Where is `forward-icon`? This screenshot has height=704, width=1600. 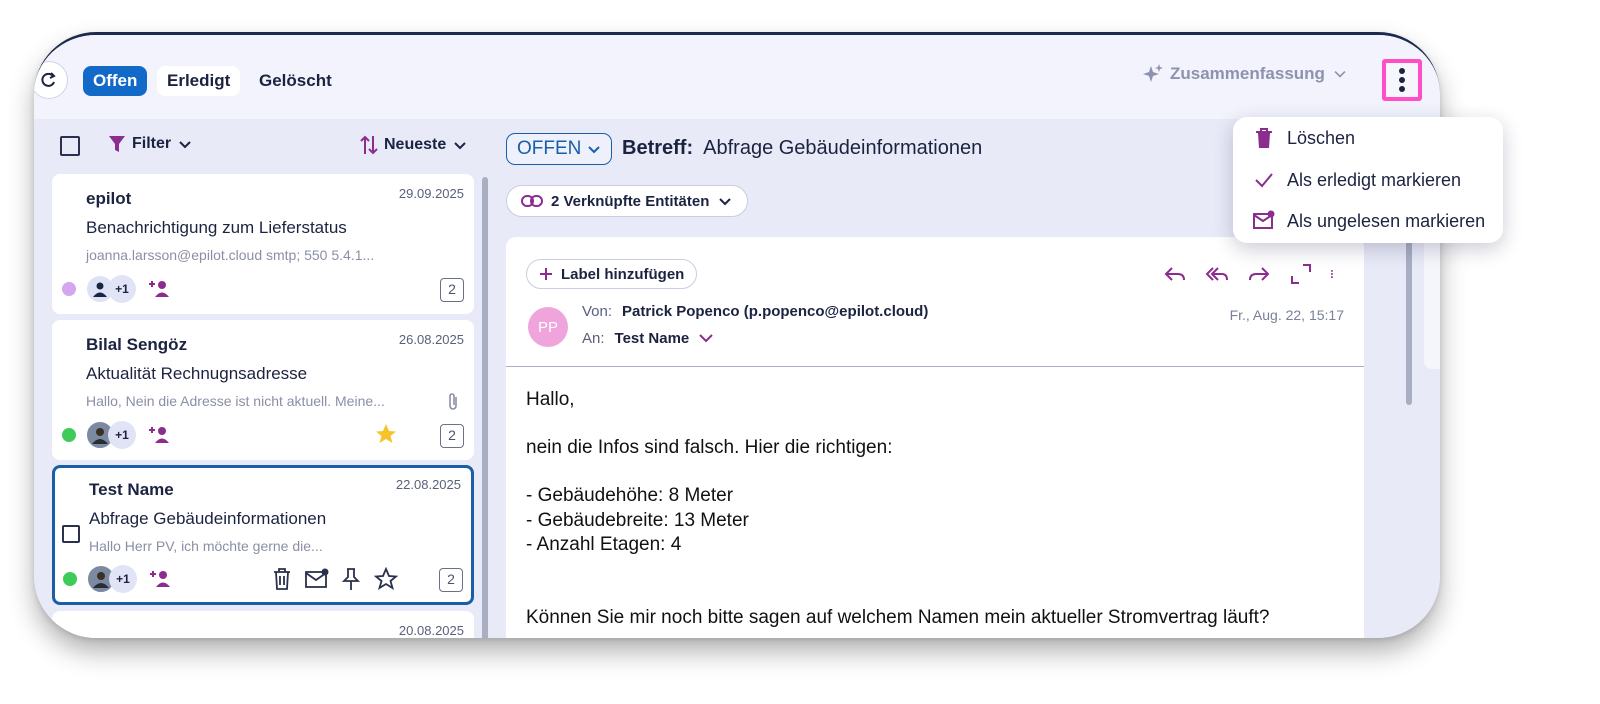 forward-icon is located at coordinates (1259, 274).